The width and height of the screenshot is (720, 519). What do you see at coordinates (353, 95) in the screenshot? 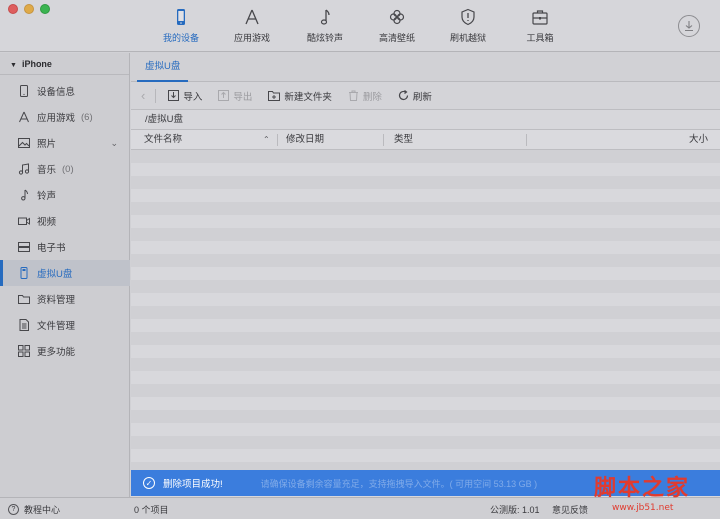
I see `trash-icon` at bounding box center [353, 95].